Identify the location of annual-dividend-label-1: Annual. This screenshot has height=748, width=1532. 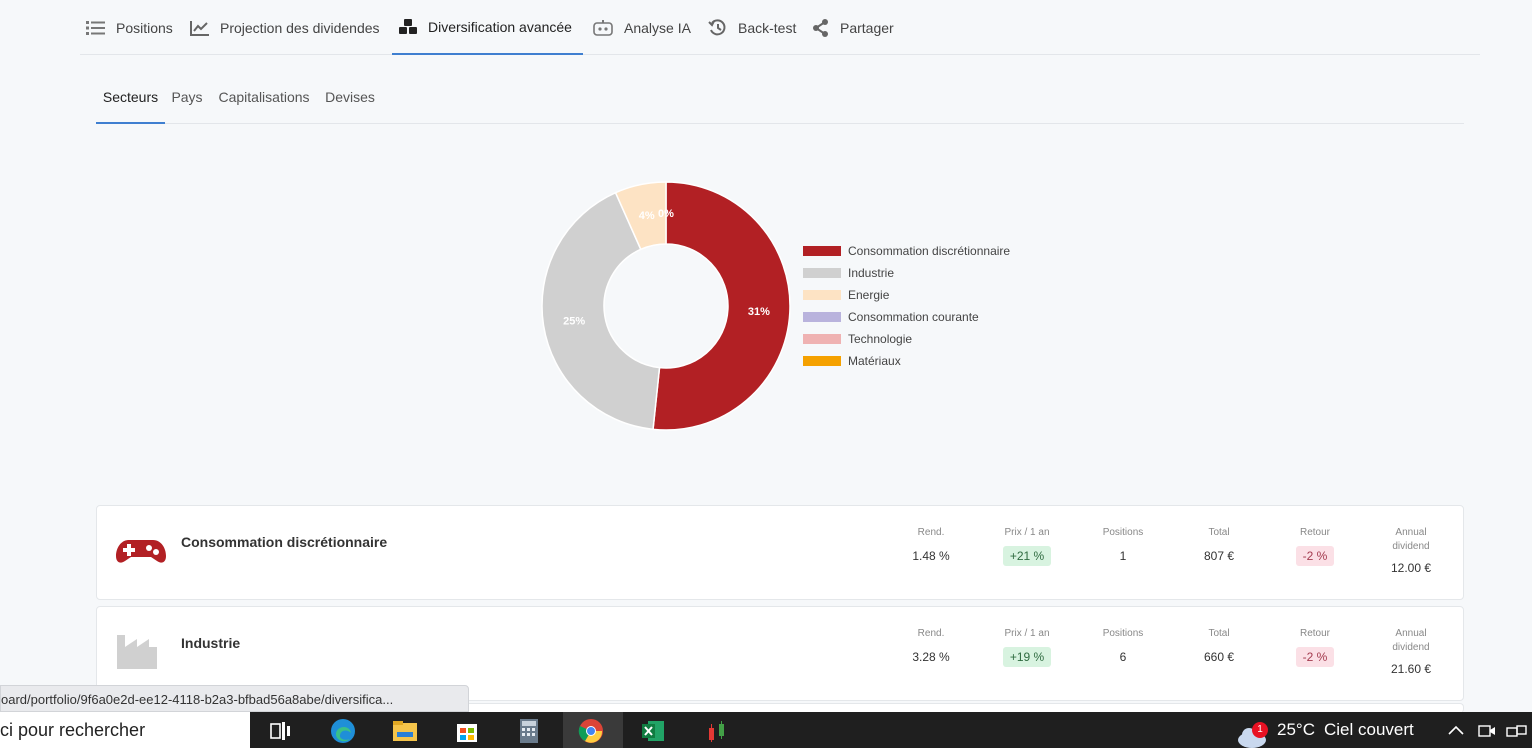
(1411, 532).